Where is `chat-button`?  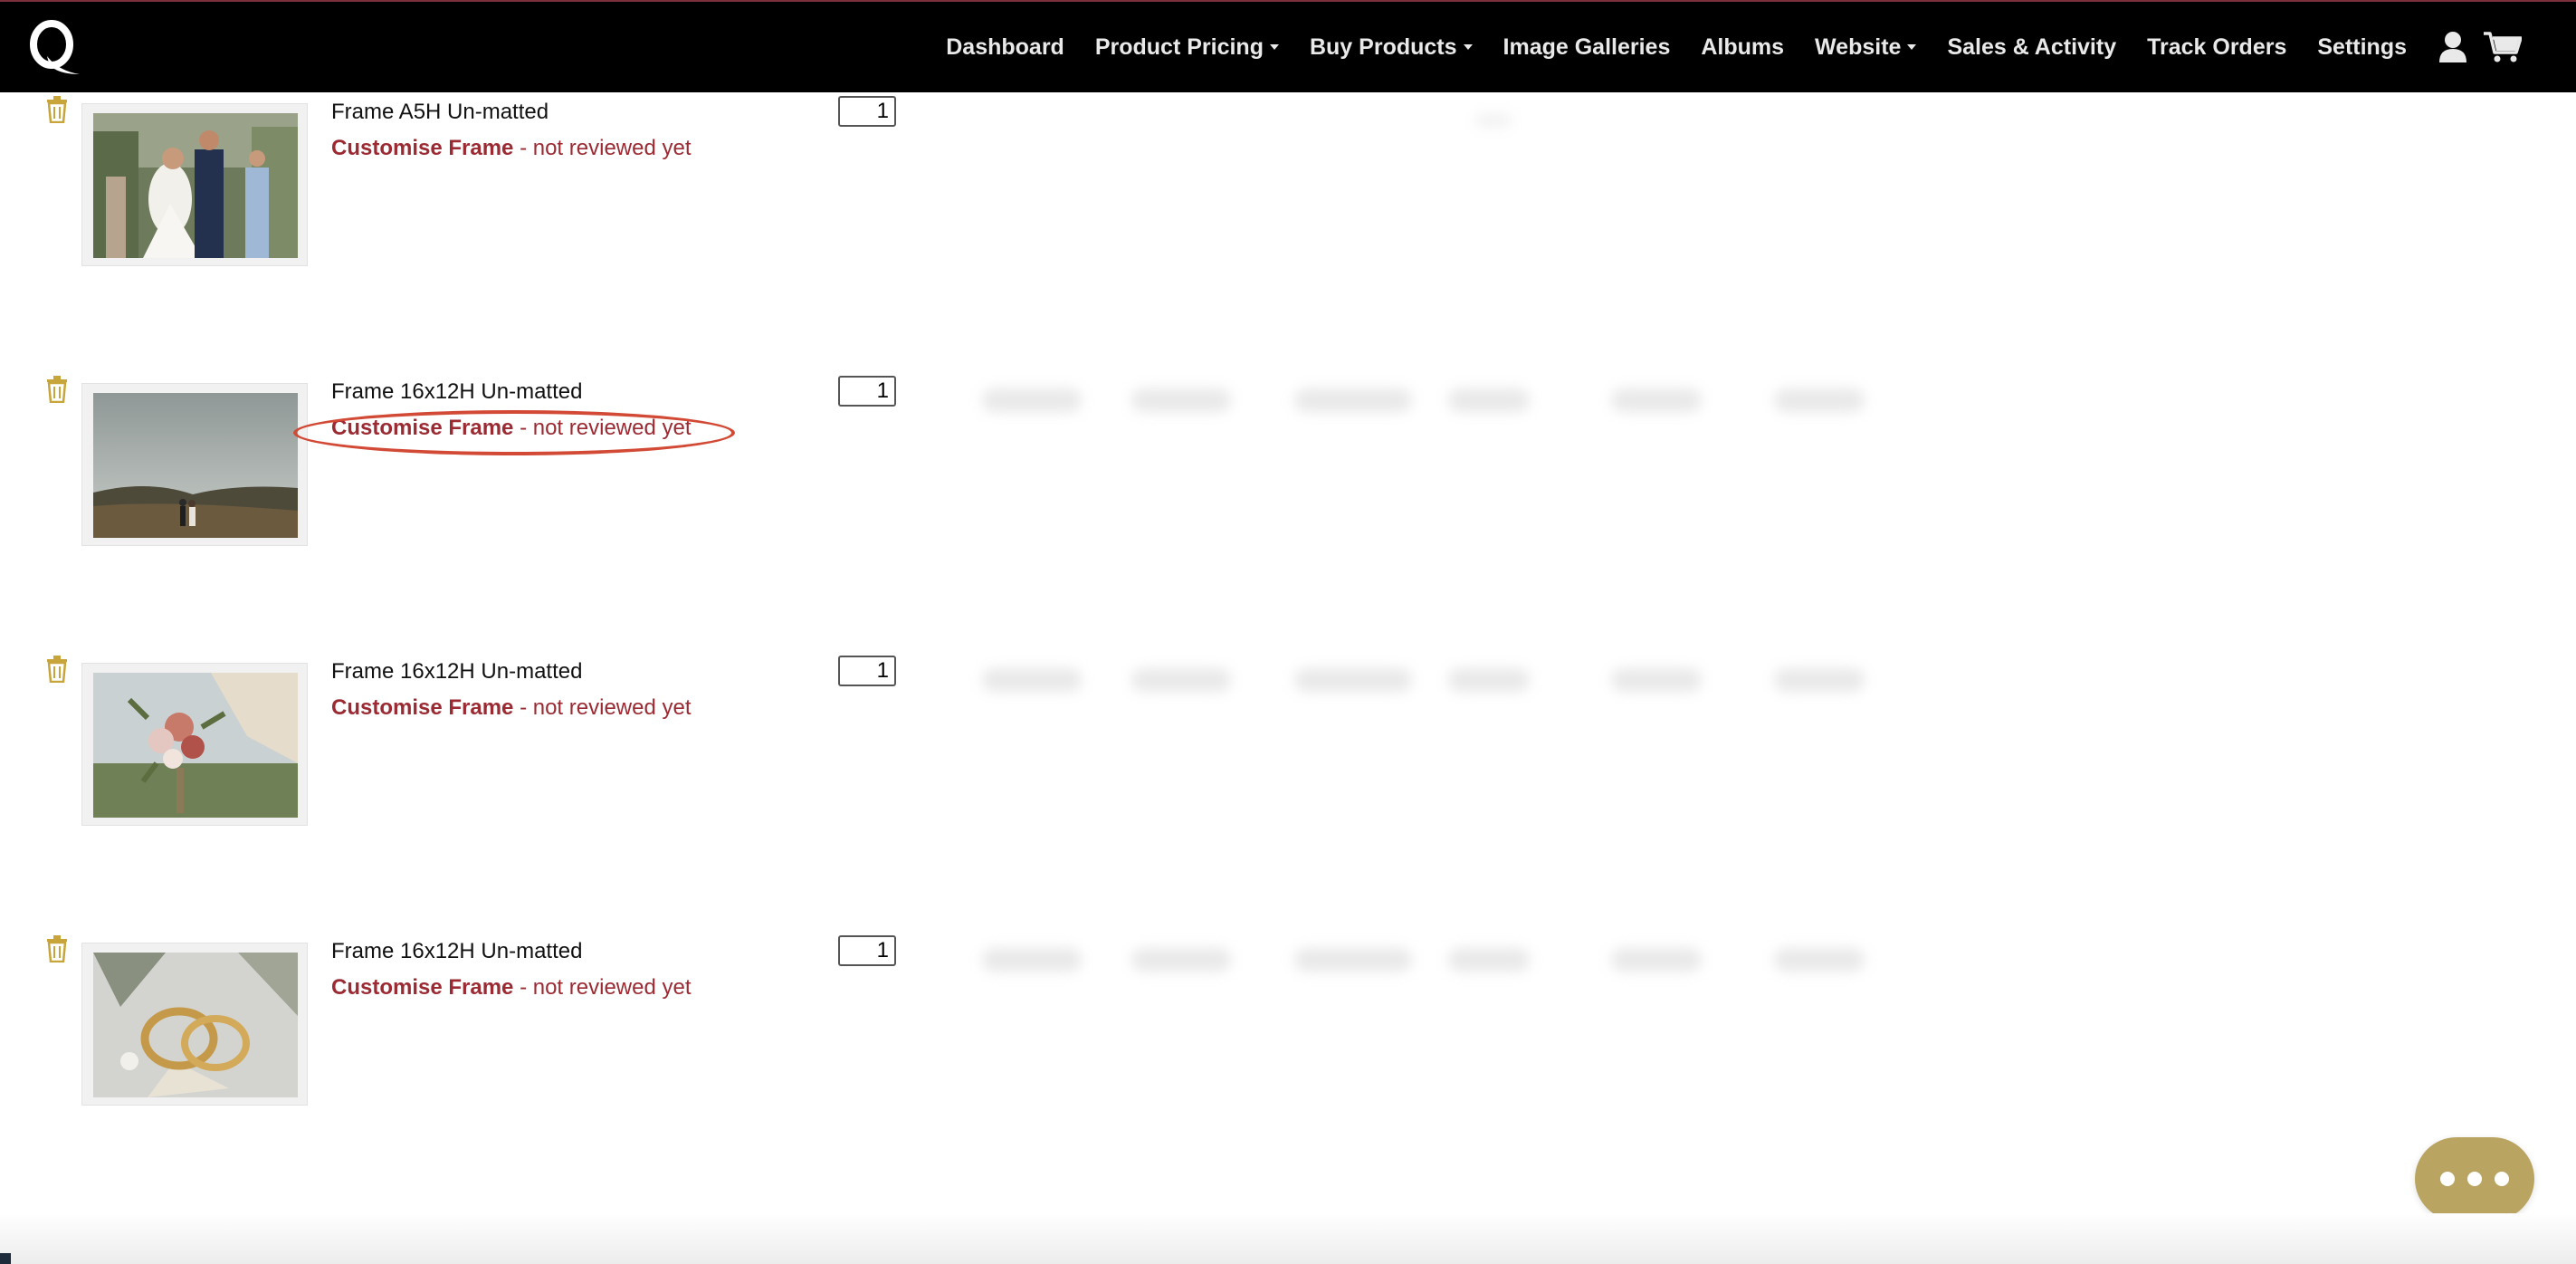
chat-button is located at coordinates (2474, 1179).